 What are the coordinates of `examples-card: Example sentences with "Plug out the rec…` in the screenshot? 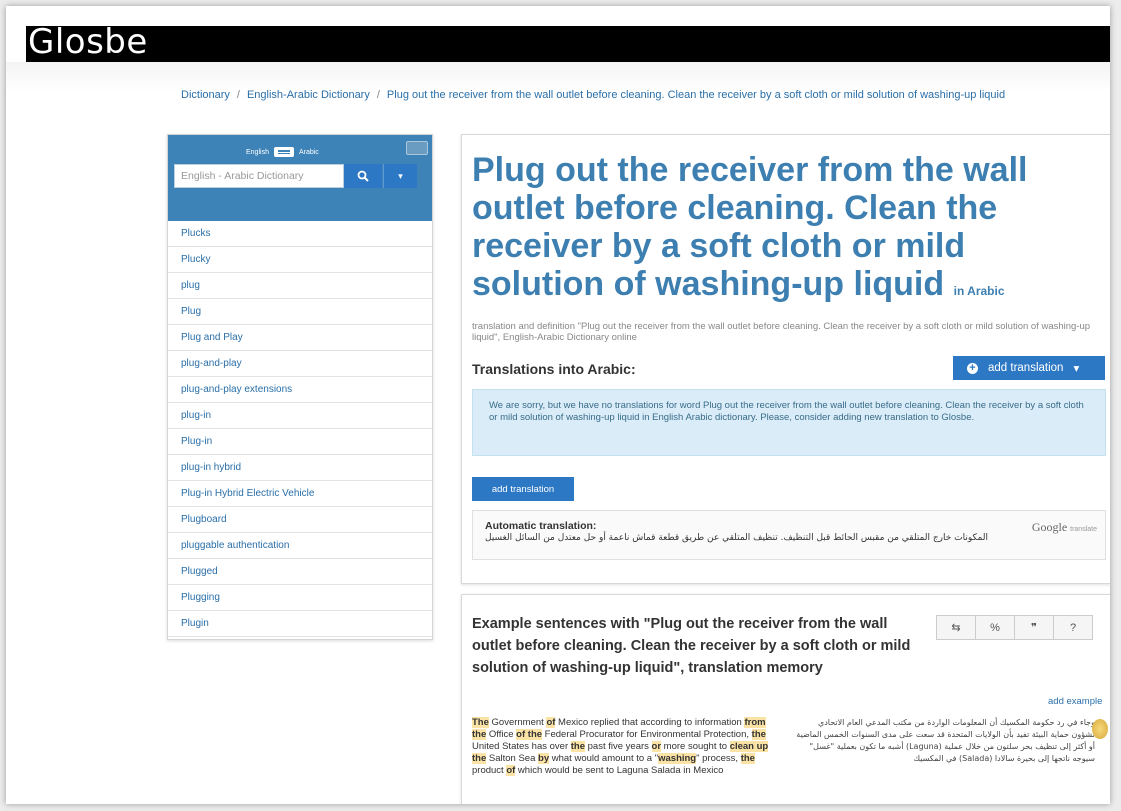 It's located at (785, 699).